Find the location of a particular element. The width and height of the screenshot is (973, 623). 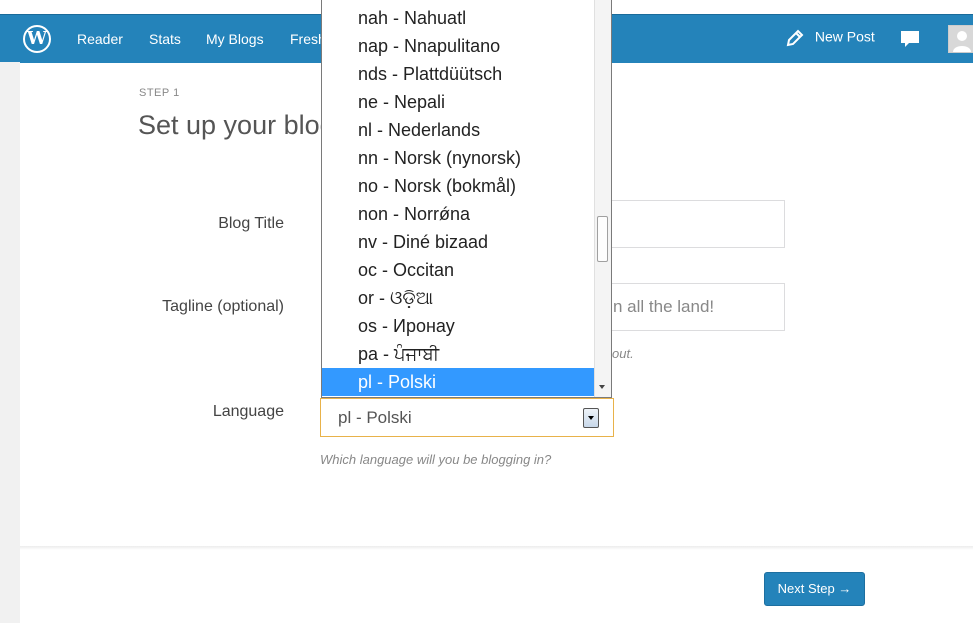

nav-my-blogs: My Blogs is located at coordinates (235, 39).